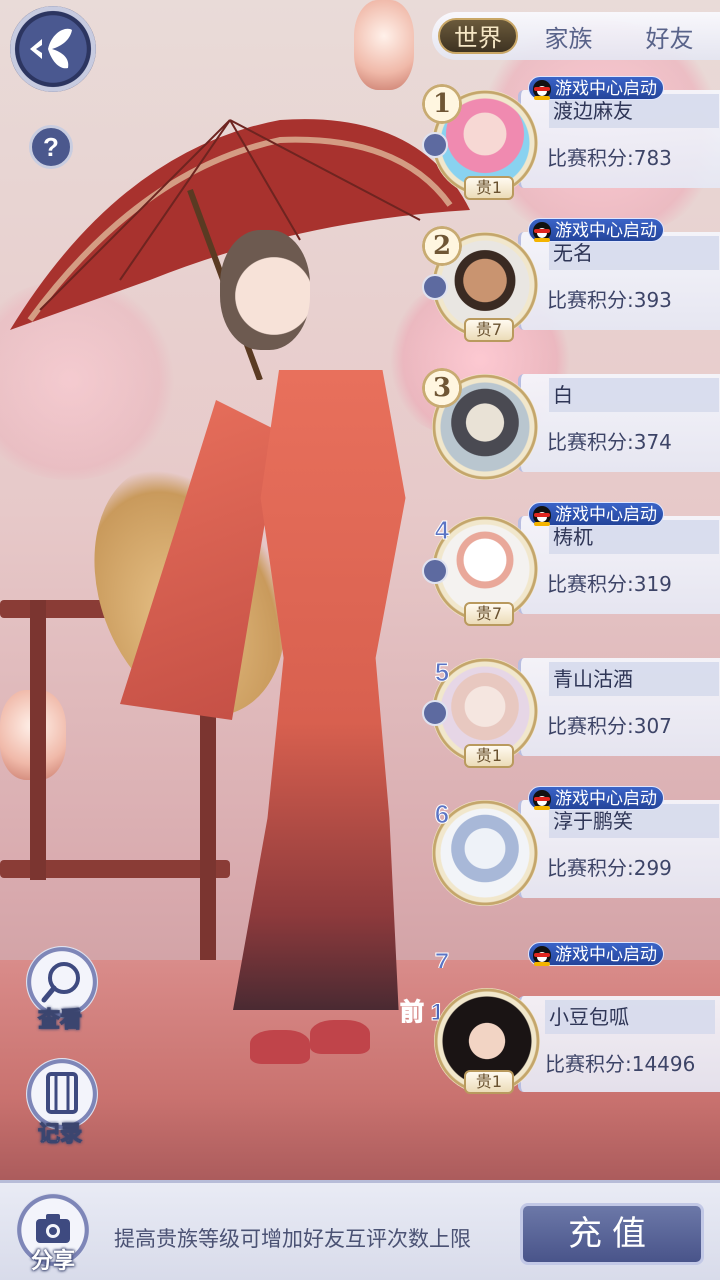 The image size is (720, 1280). I want to click on character-shoes, so click(320, 1045).